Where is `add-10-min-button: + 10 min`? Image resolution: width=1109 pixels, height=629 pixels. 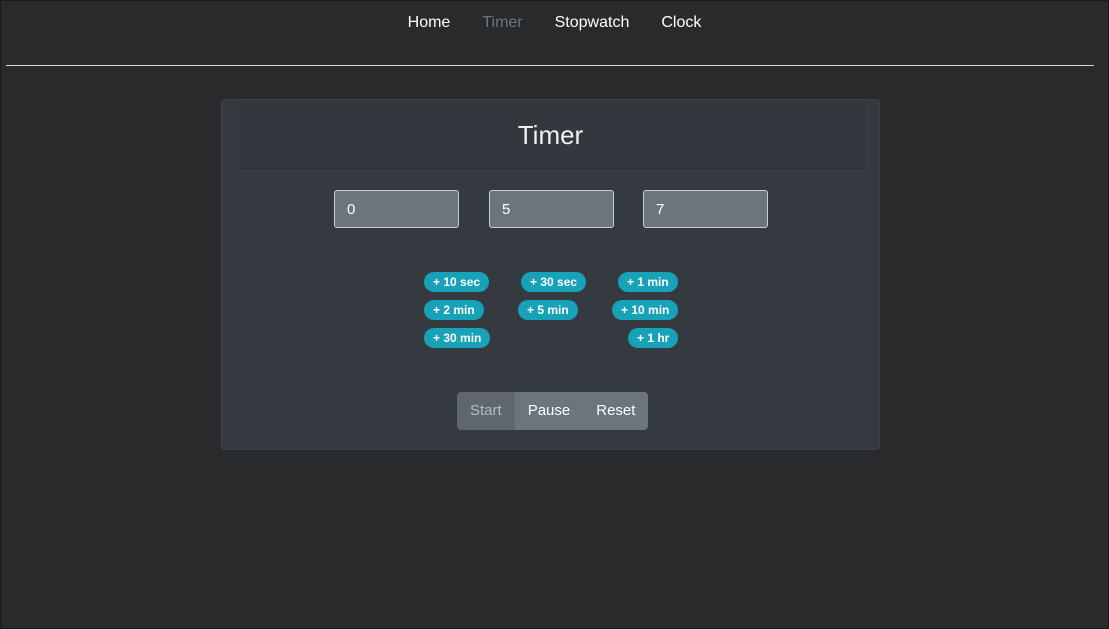 add-10-min-button: + 10 min is located at coordinates (645, 310).